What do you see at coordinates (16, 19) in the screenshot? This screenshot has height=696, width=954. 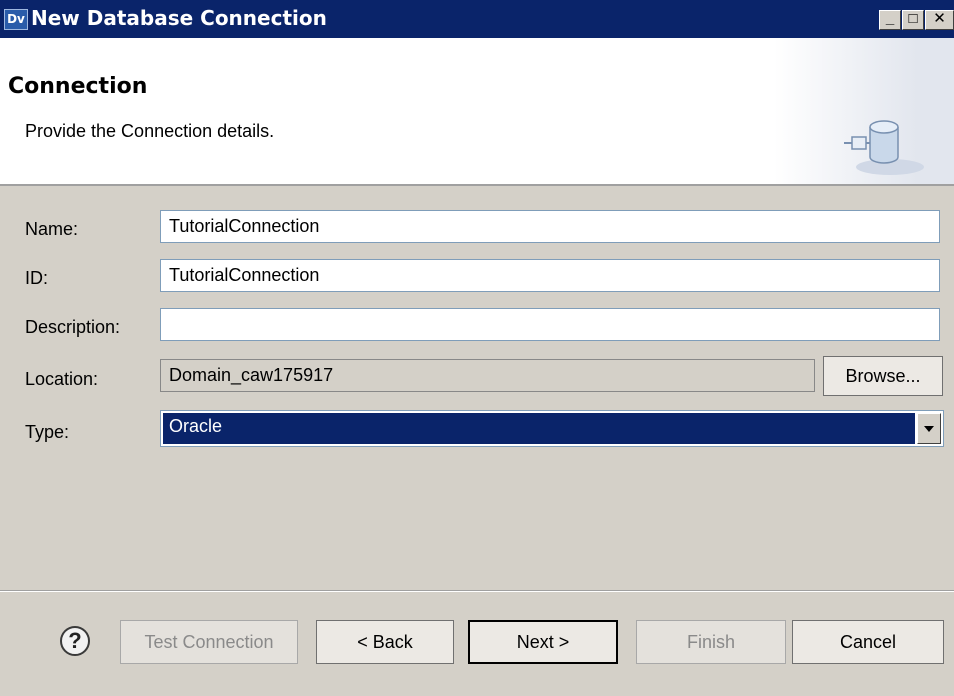 I see `app-icon: Dv` at bounding box center [16, 19].